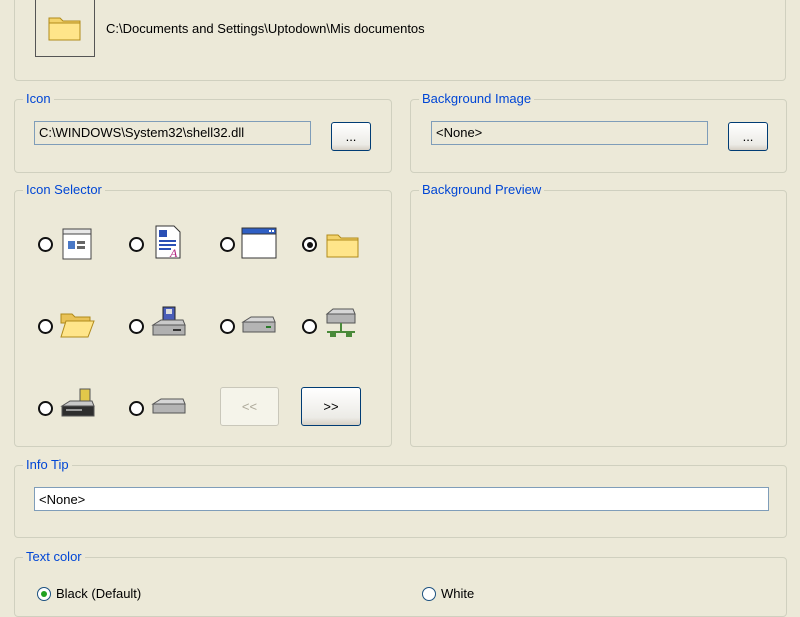 This screenshot has width=800, height=617. Describe the element at coordinates (482, 190) in the screenshot. I see `background-preview-legend: Background Preview` at that location.